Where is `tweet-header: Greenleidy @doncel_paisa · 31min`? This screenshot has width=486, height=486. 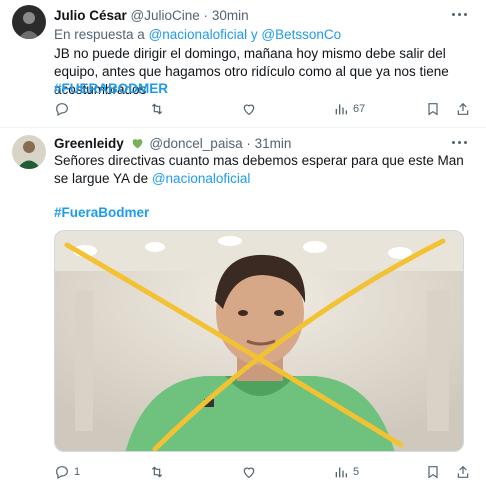
tweet-header: Greenleidy @doncel_paisa · 31min is located at coordinates (172, 144).